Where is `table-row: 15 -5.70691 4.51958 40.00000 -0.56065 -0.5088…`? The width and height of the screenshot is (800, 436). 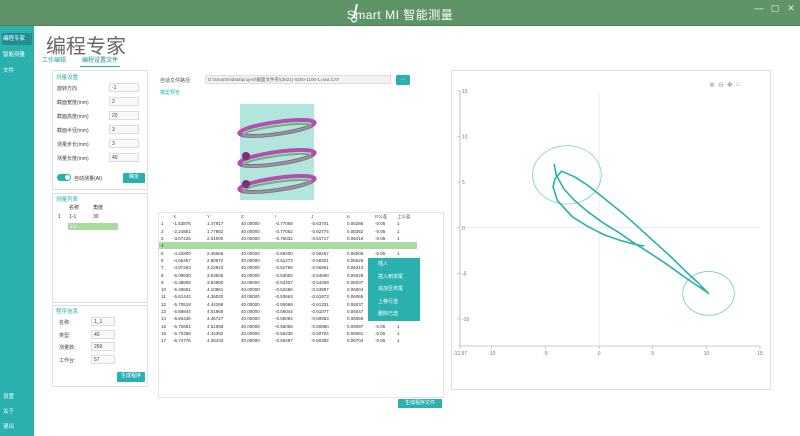 table-row: 15 -5.70691 4.51958 40.00000 -0.56065 -0.5088… is located at coordinates (288, 325).